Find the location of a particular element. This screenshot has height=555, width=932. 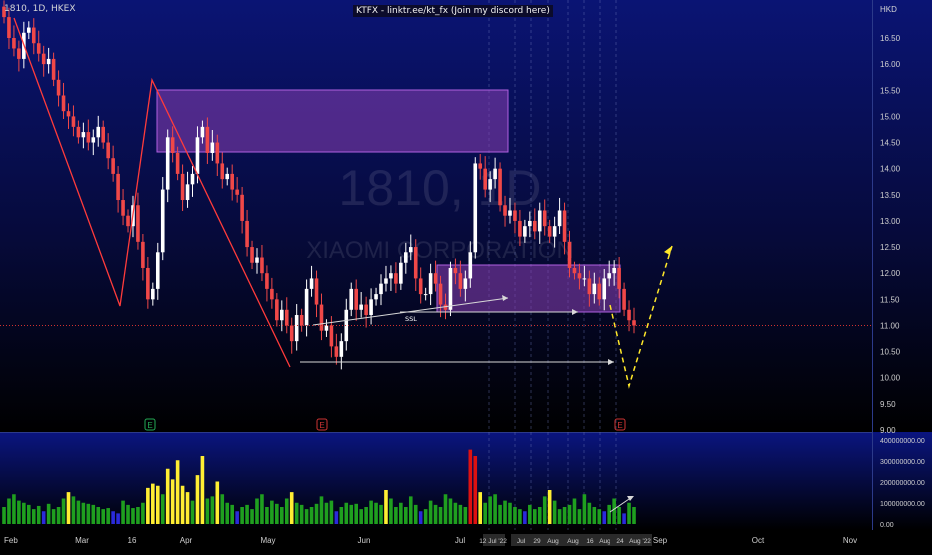

watermark-symbol: 1810, 1D is located at coordinates (440, 188).